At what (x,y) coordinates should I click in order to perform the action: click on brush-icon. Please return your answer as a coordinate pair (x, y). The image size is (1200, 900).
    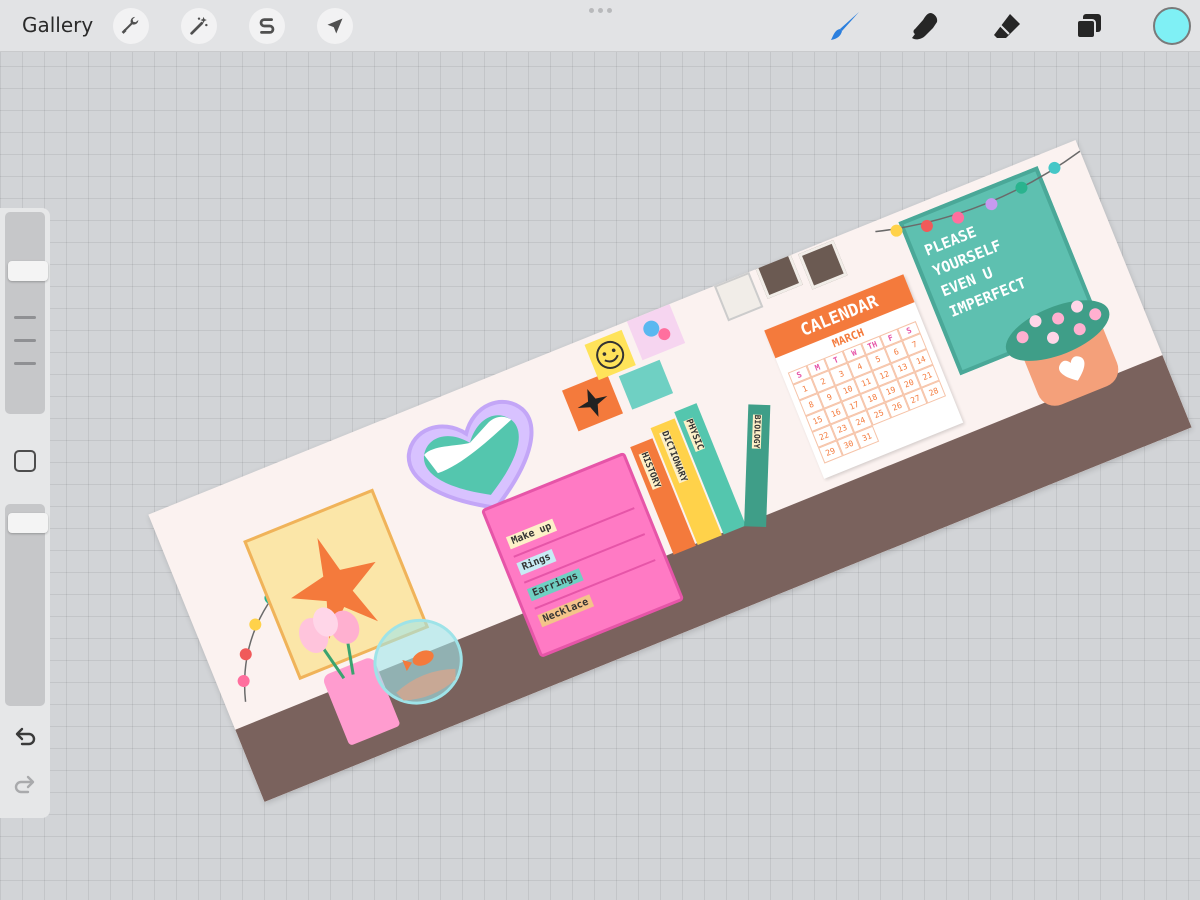
    Looking at the image, I should click on (845, 26).